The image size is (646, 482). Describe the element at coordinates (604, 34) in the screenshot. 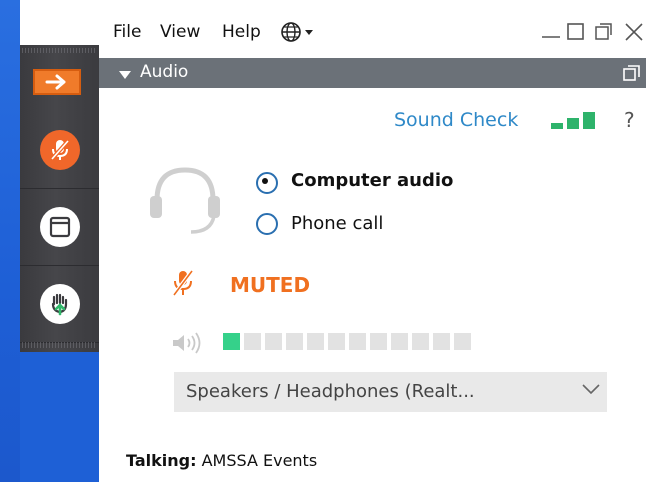

I see `restore-icon` at that location.